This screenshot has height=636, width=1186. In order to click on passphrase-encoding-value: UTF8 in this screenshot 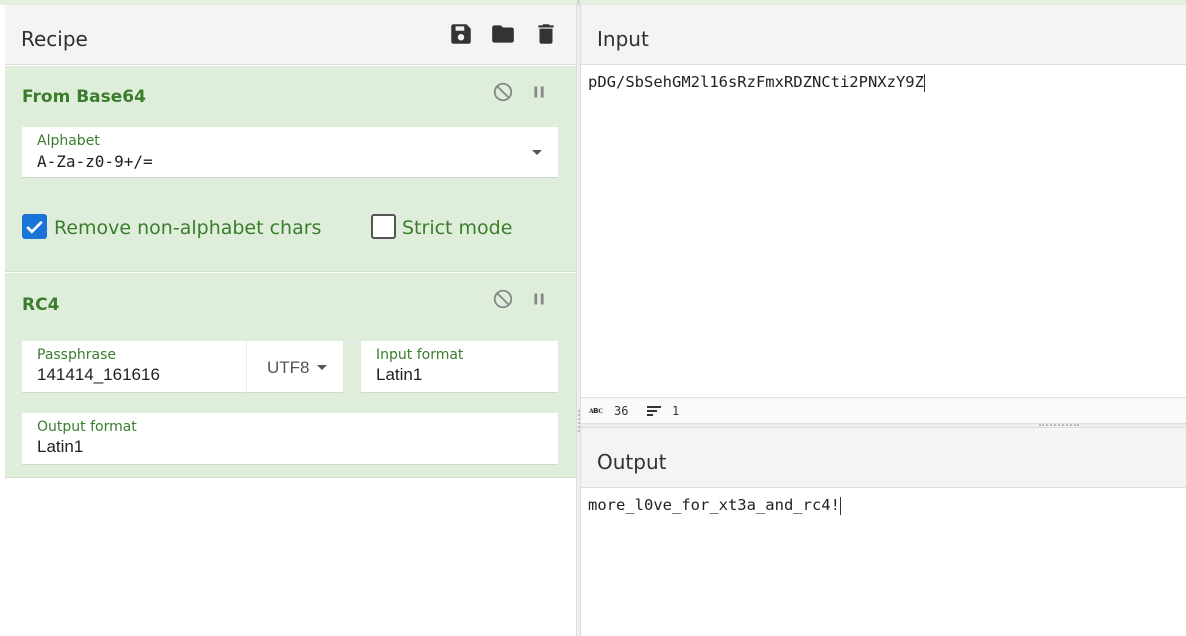, I will do `click(288, 367)`.